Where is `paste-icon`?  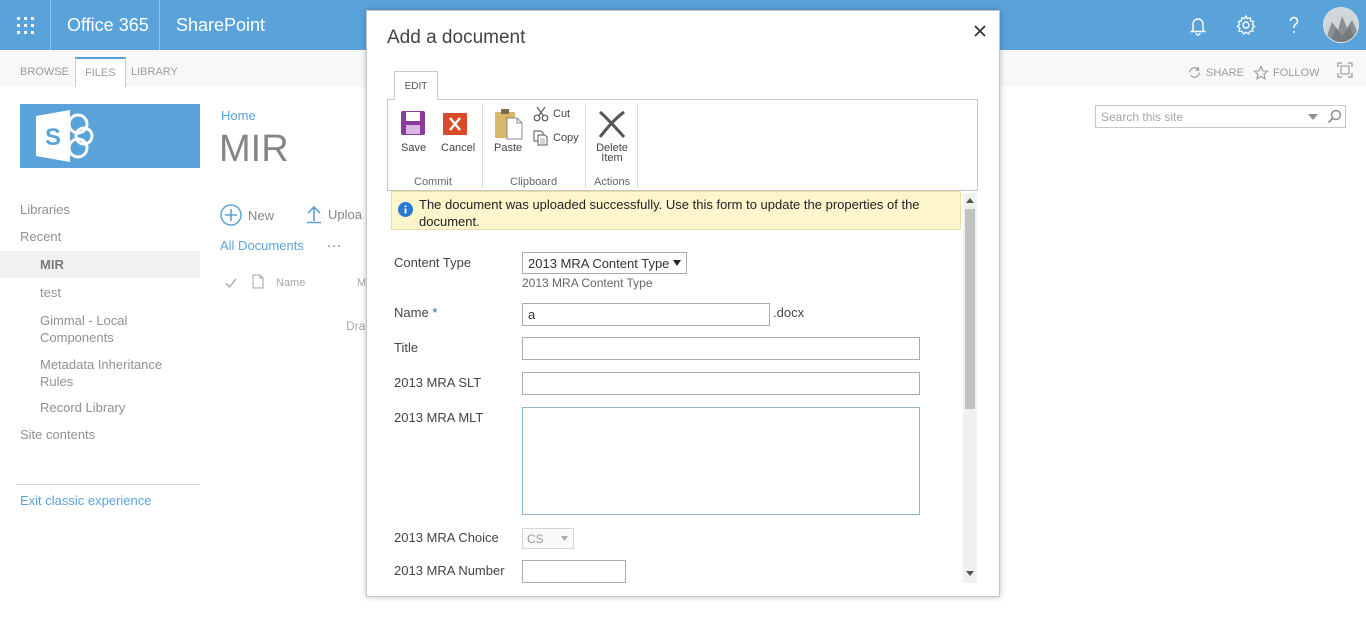
paste-icon is located at coordinates (509, 124).